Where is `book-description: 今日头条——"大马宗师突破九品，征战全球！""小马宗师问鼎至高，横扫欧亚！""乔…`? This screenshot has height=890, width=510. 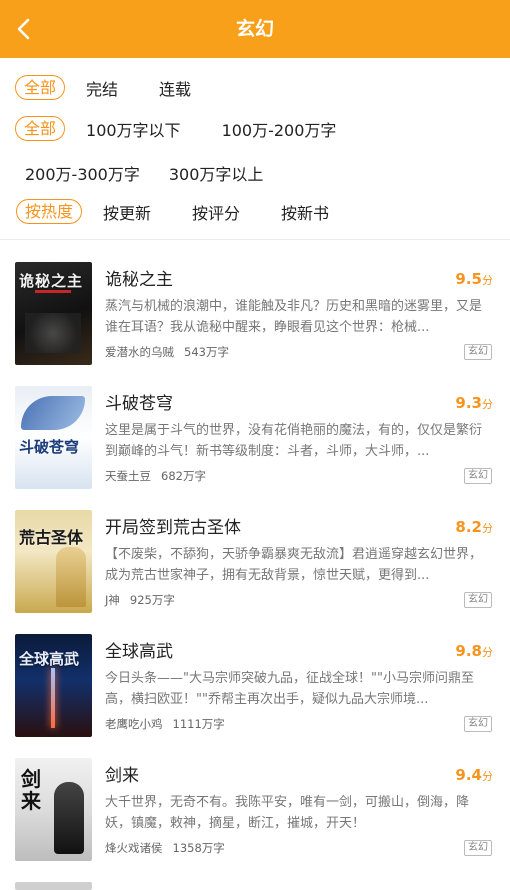
book-description: 今日头条——"大马宗师突破九品，征战全球！""小马宗师问鼎至高，横扫欧亚！""乔… is located at coordinates (289, 689).